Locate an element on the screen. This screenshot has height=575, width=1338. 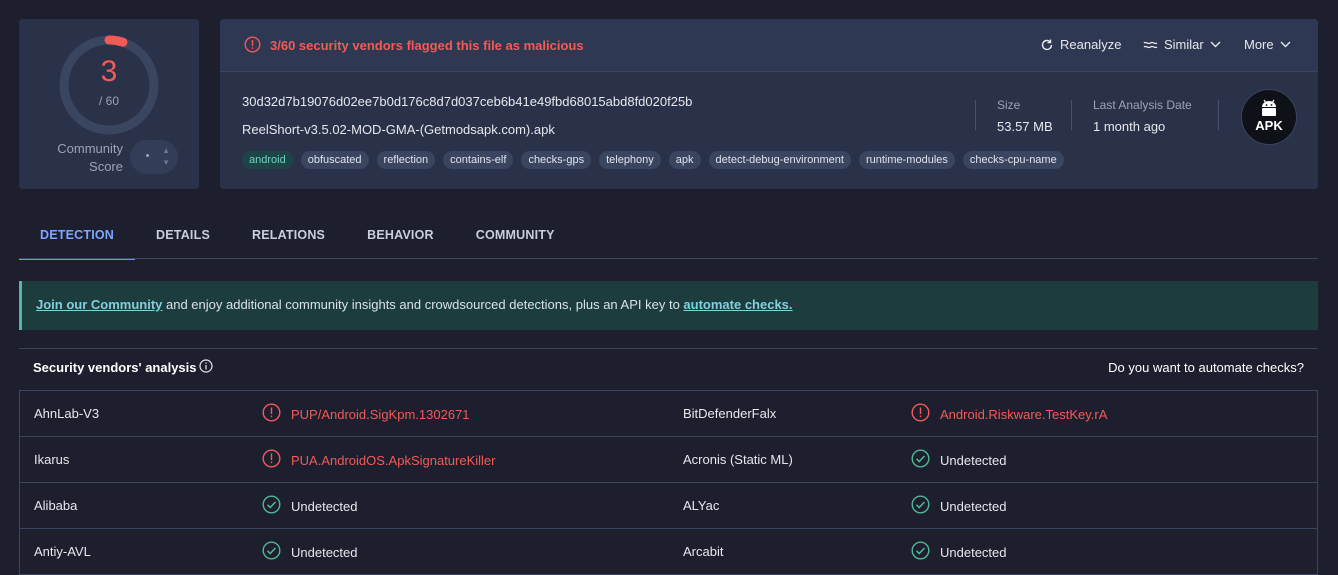
tag-checks-gps: checks-gps is located at coordinates (556, 160).